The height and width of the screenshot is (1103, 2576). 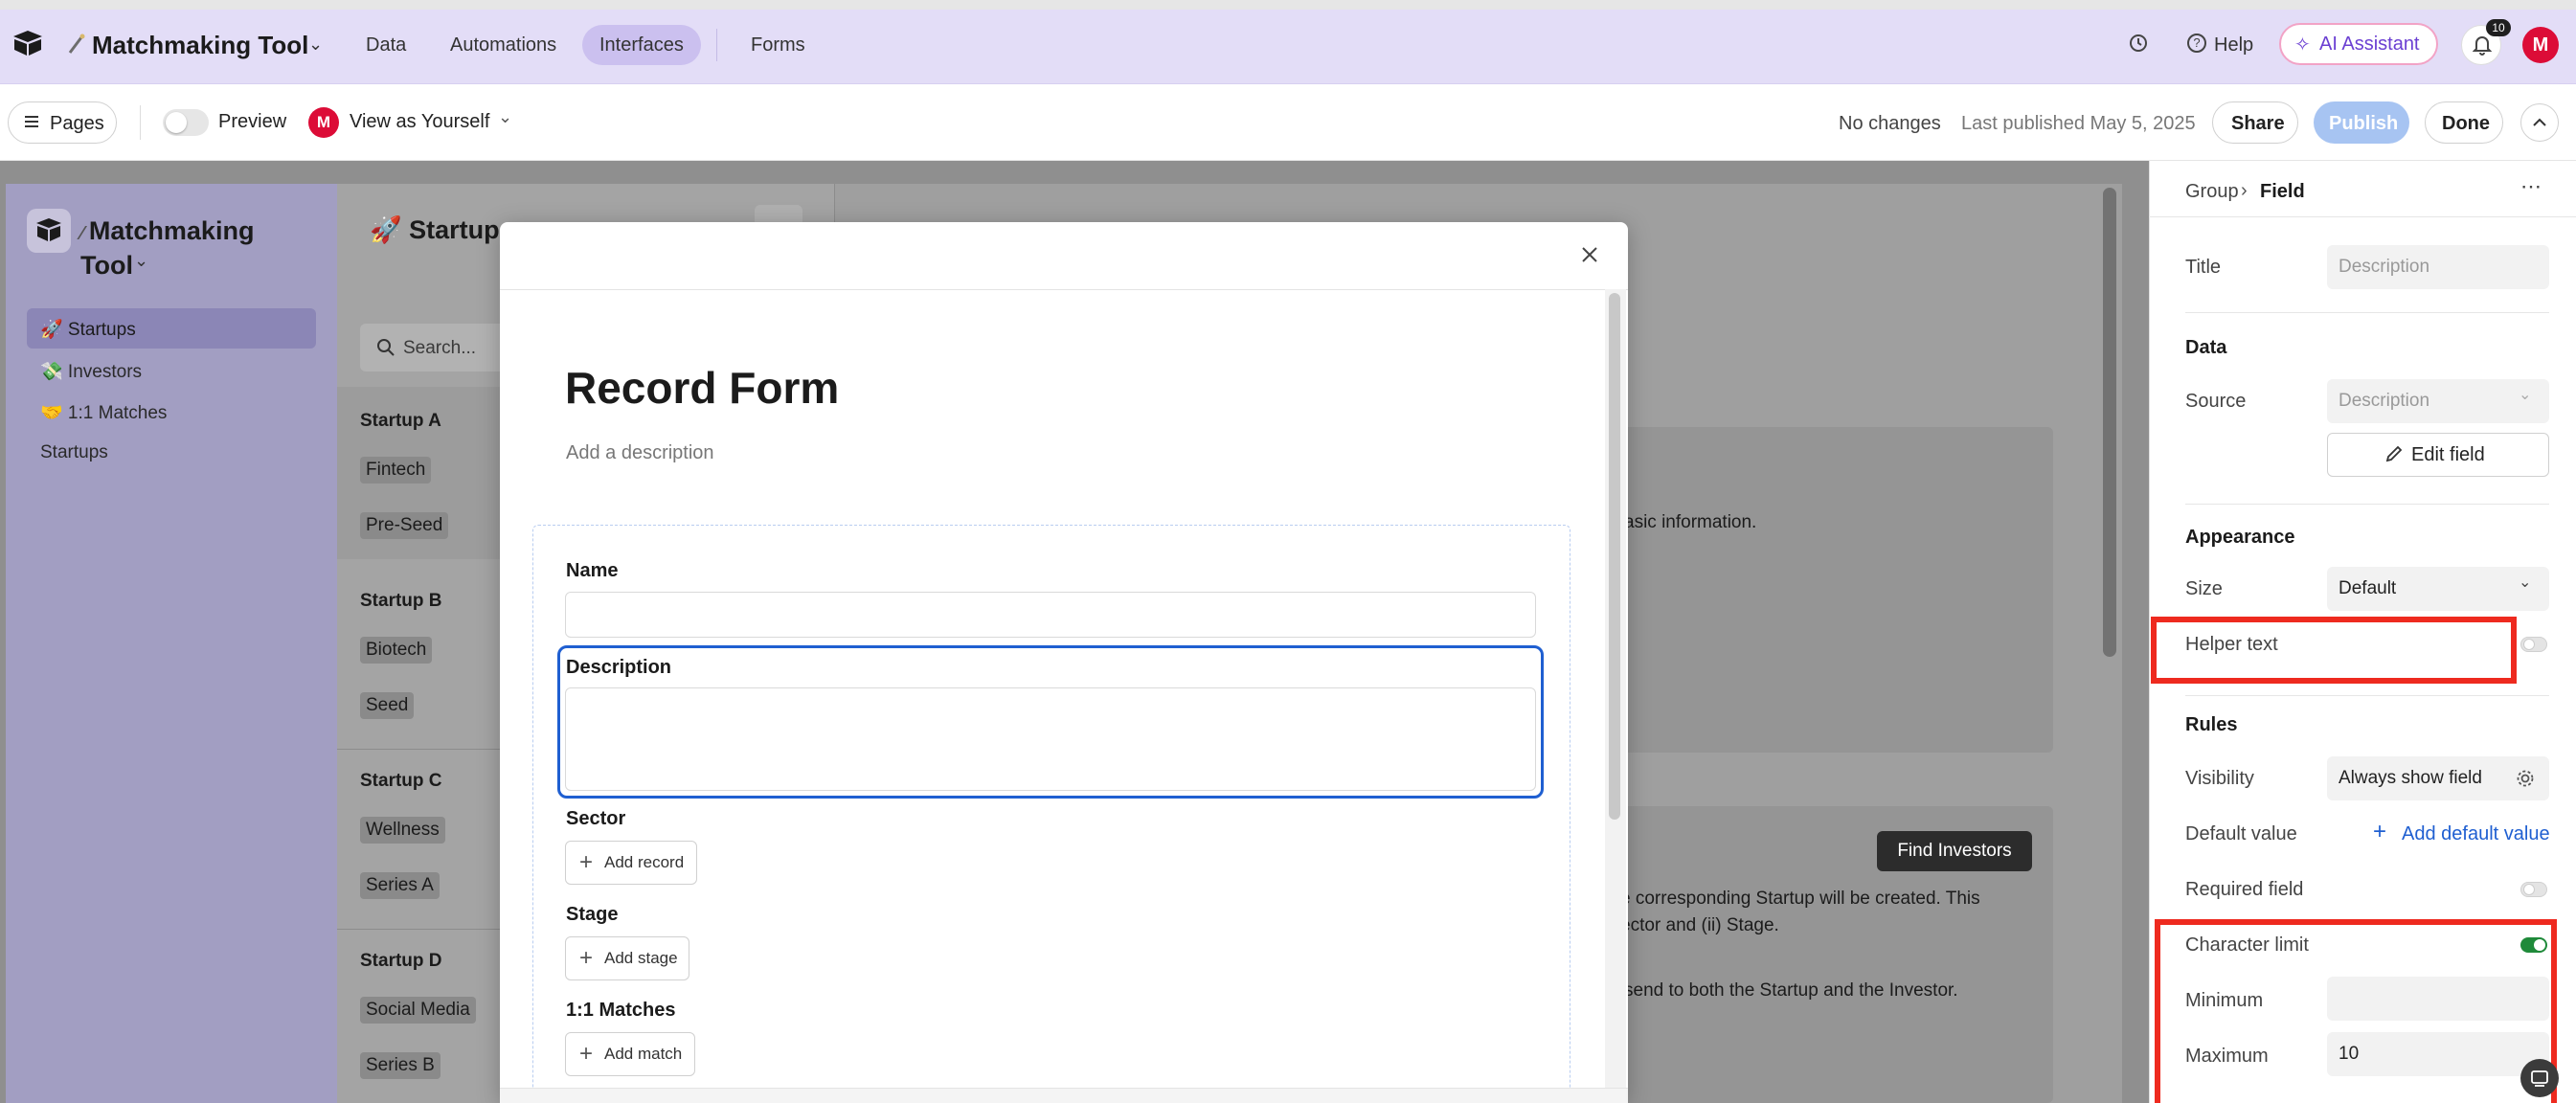 I want to click on info-card-text: asic information., so click(x=1690, y=522).